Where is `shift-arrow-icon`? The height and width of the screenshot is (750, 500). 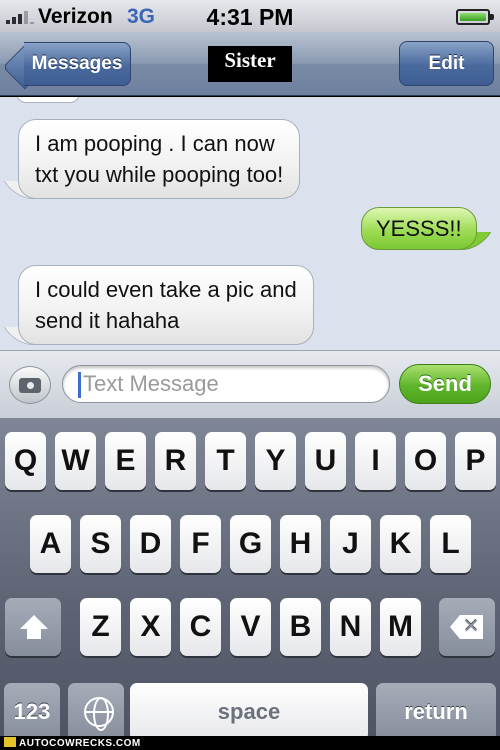 shift-arrow-icon is located at coordinates (34, 622).